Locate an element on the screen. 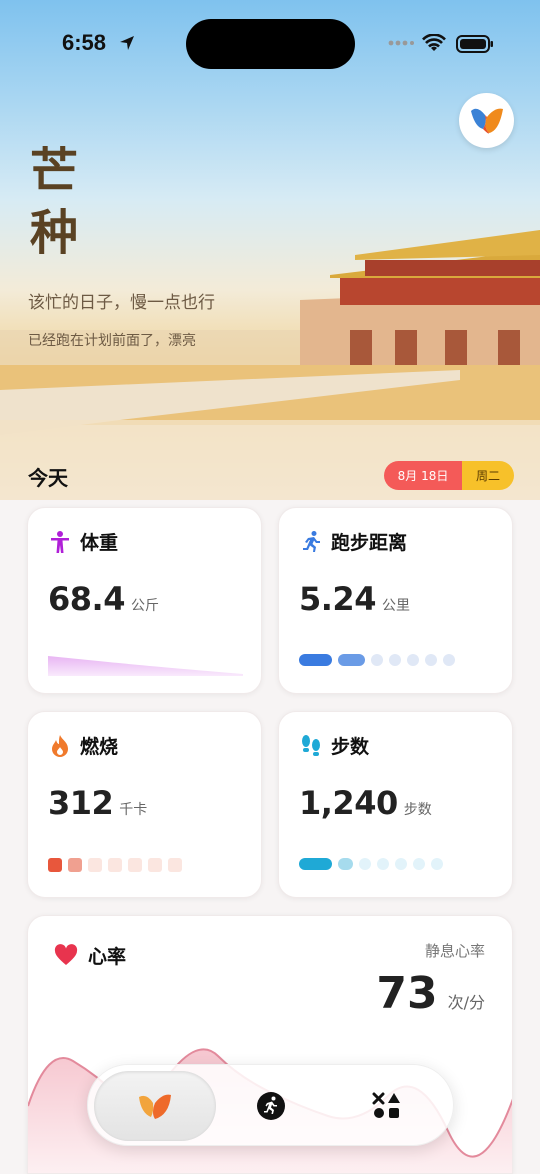 The height and width of the screenshot is (1174, 540). resting-heart-label: 静息心率 is located at coordinates (454, 951).